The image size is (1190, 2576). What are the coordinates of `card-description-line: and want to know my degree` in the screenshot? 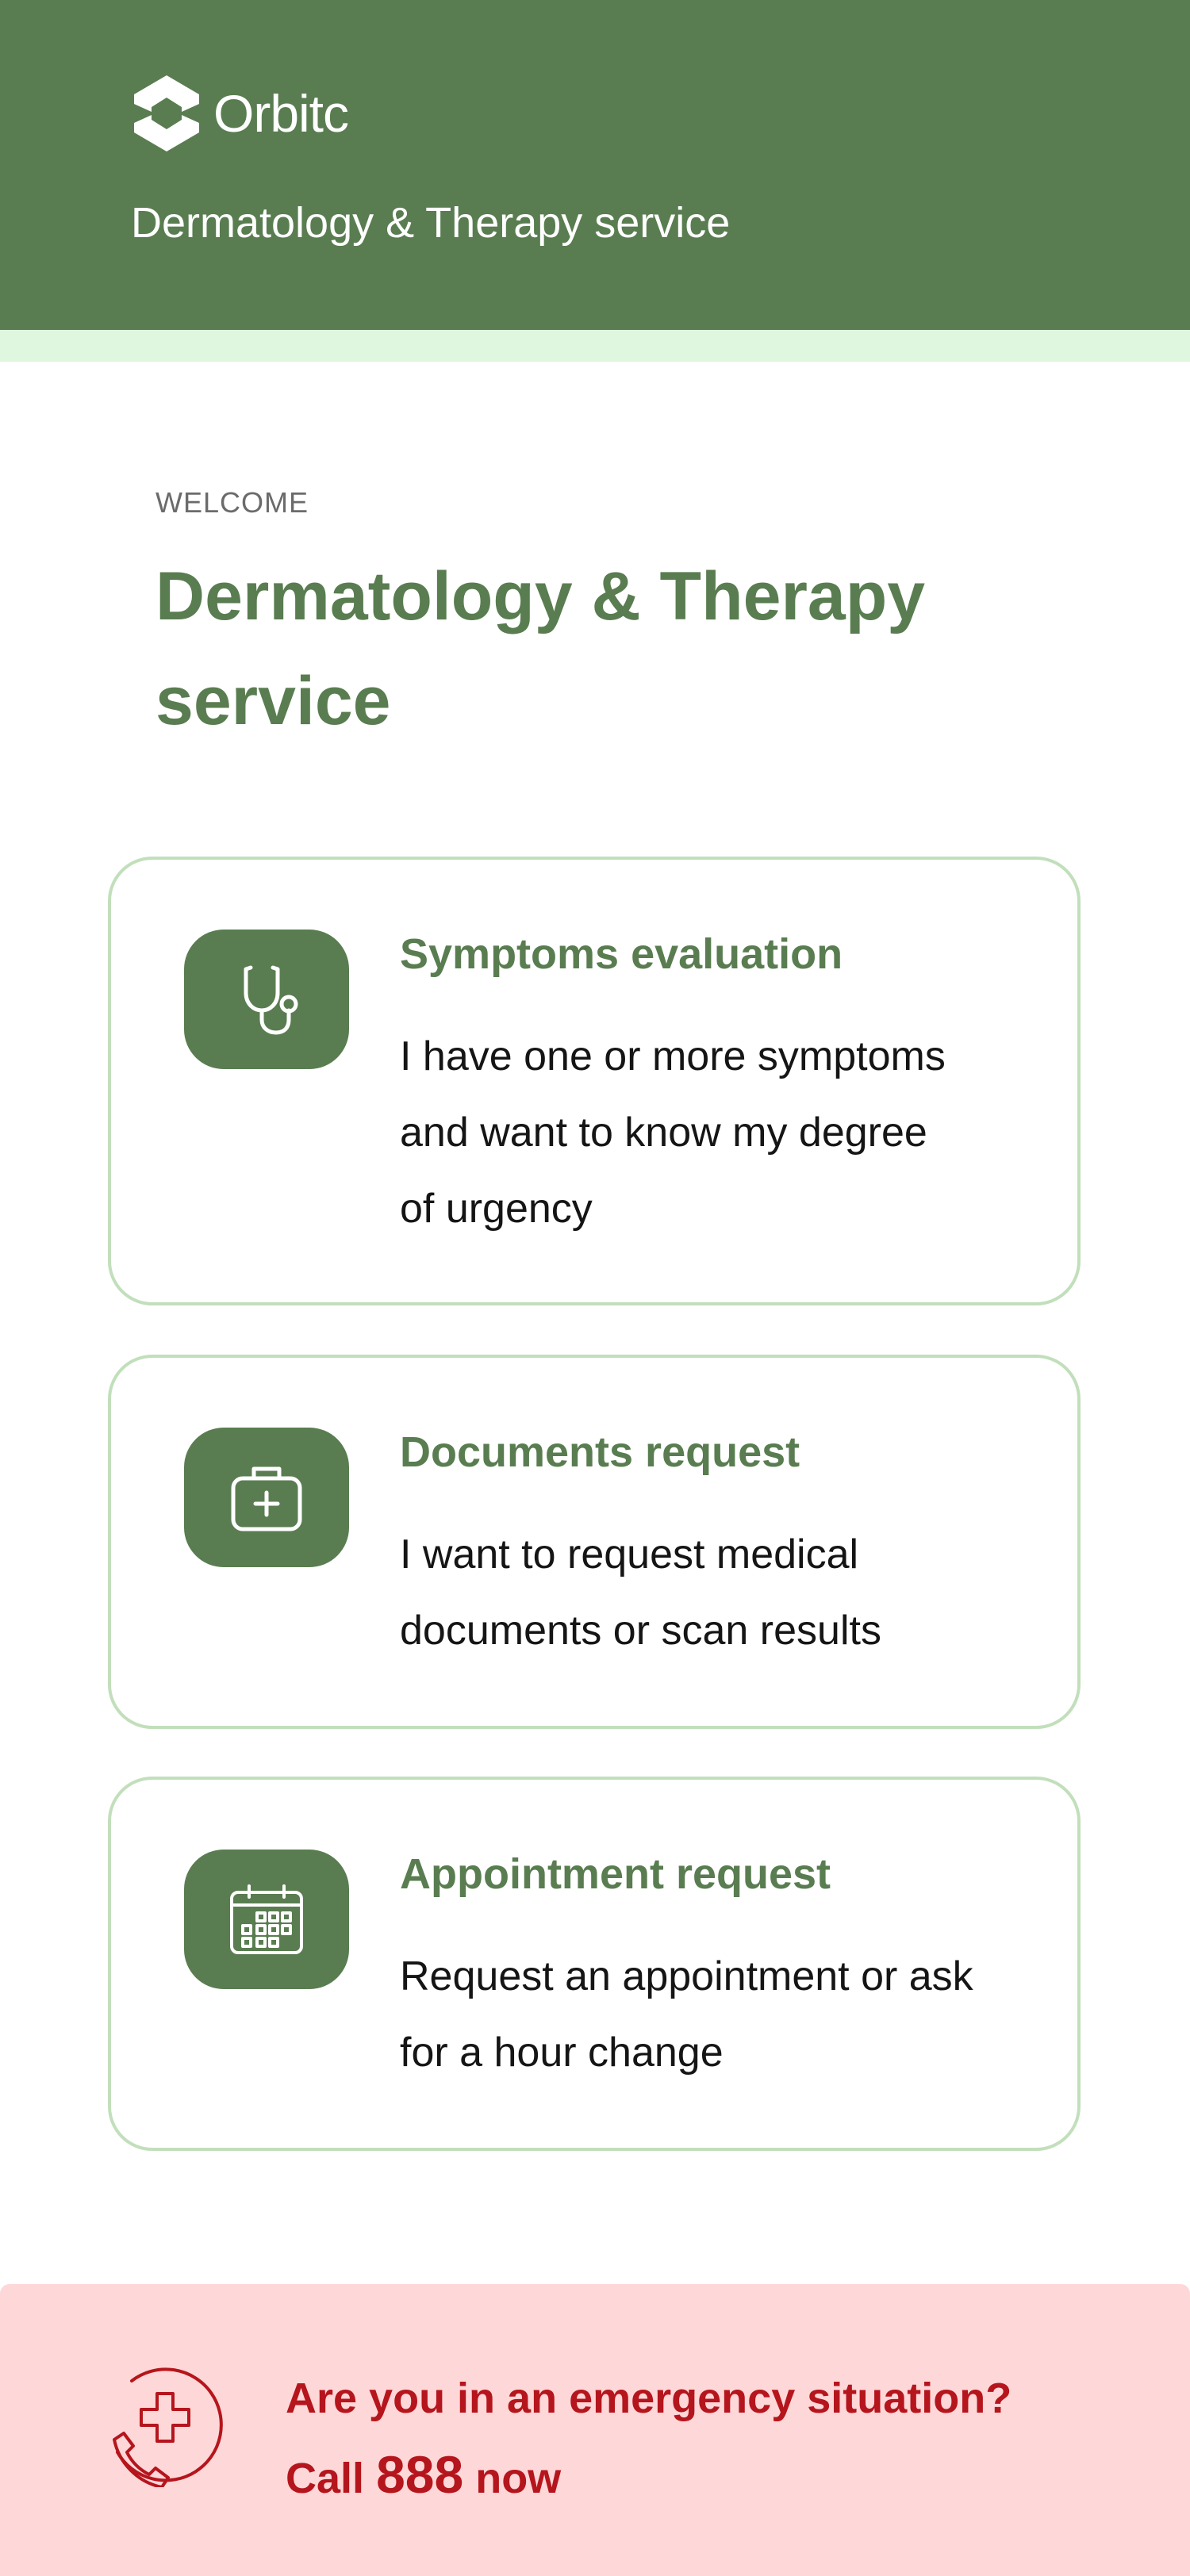 It's located at (663, 1133).